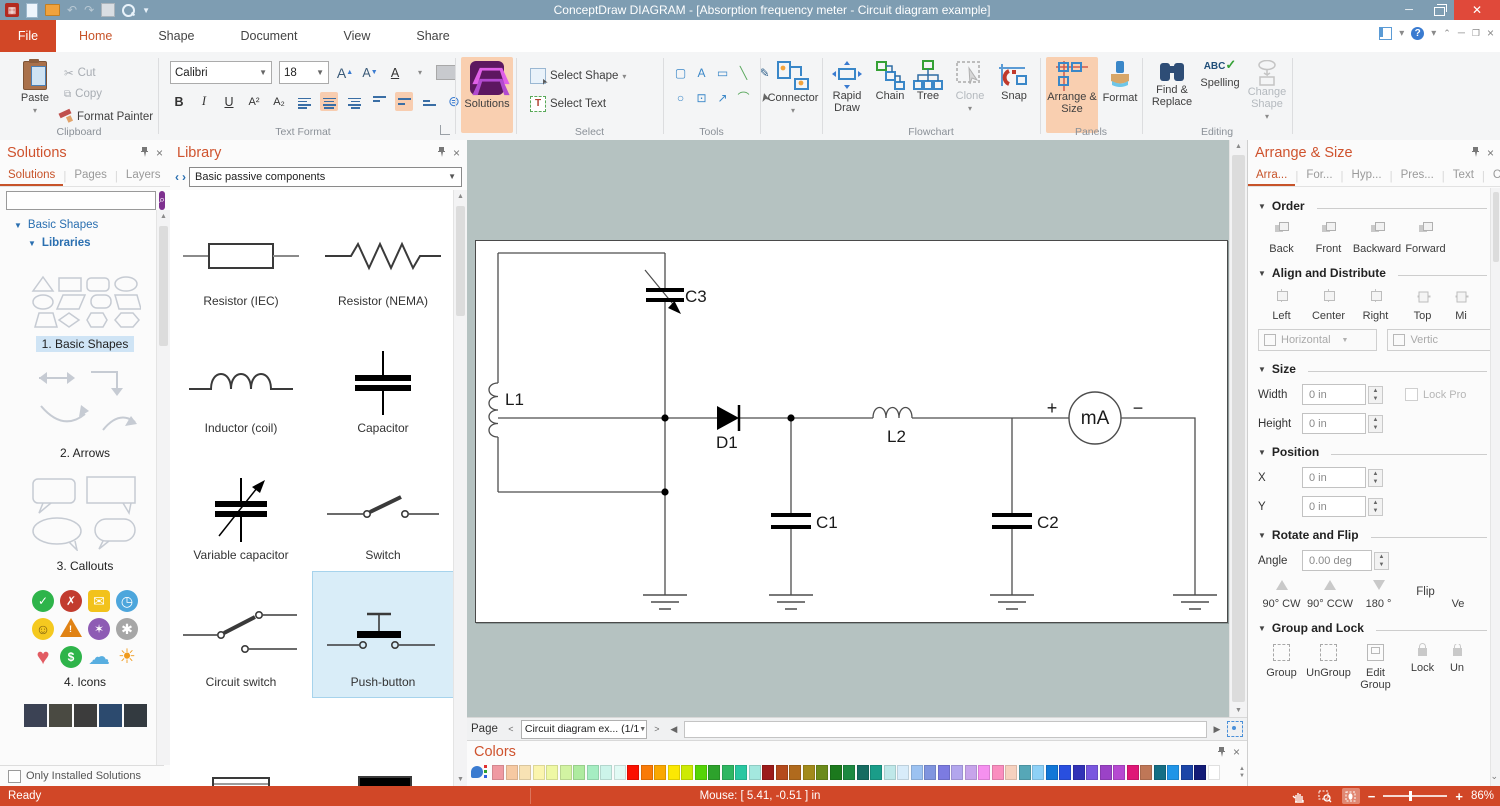  Describe the element at coordinates (1409, 10) in the screenshot. I see `minimize-button: ─` at that location.